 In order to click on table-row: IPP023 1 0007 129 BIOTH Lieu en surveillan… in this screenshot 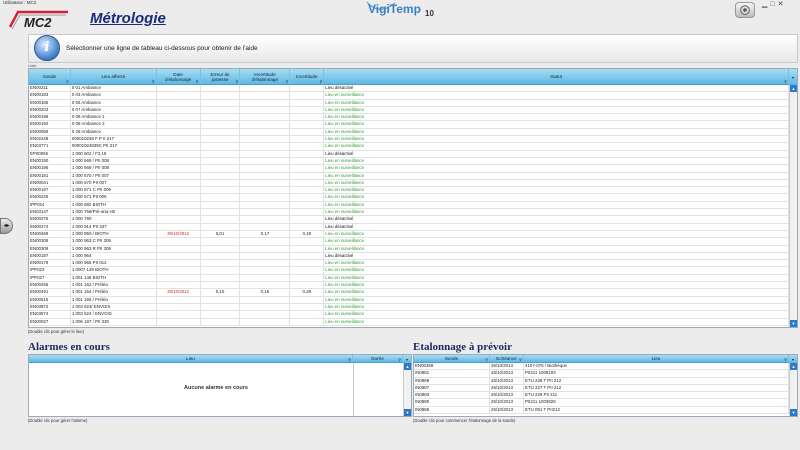, I will do `click(409, 271)`.